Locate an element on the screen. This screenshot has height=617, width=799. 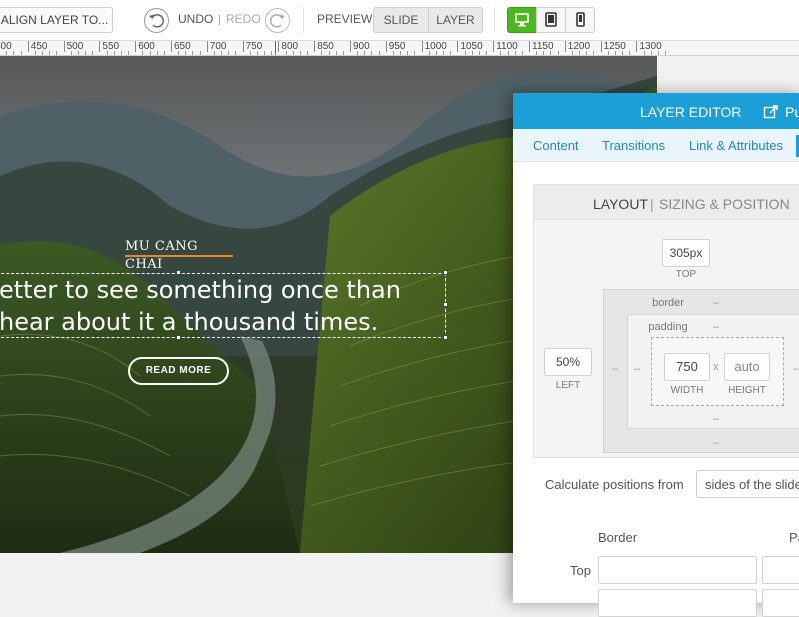
tab-transitions: Transitions is located at coordinates (633, 145).